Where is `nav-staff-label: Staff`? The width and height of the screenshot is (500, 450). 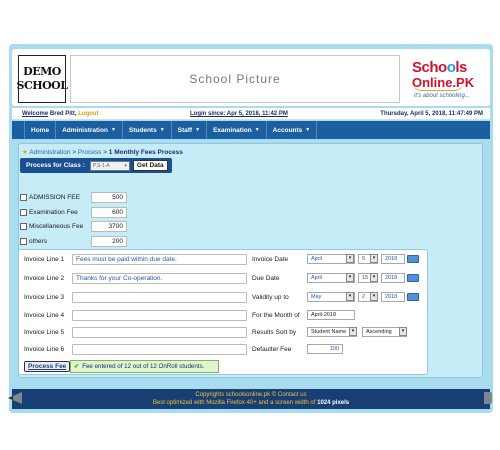 nav-staff-label: Staff is located at coordinates (185, 130).